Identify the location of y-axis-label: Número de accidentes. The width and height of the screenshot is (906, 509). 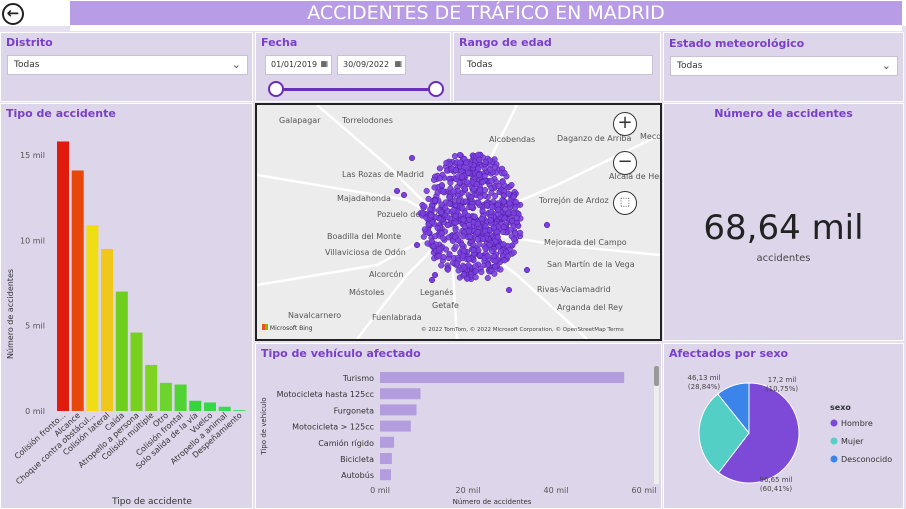
(10, 314).